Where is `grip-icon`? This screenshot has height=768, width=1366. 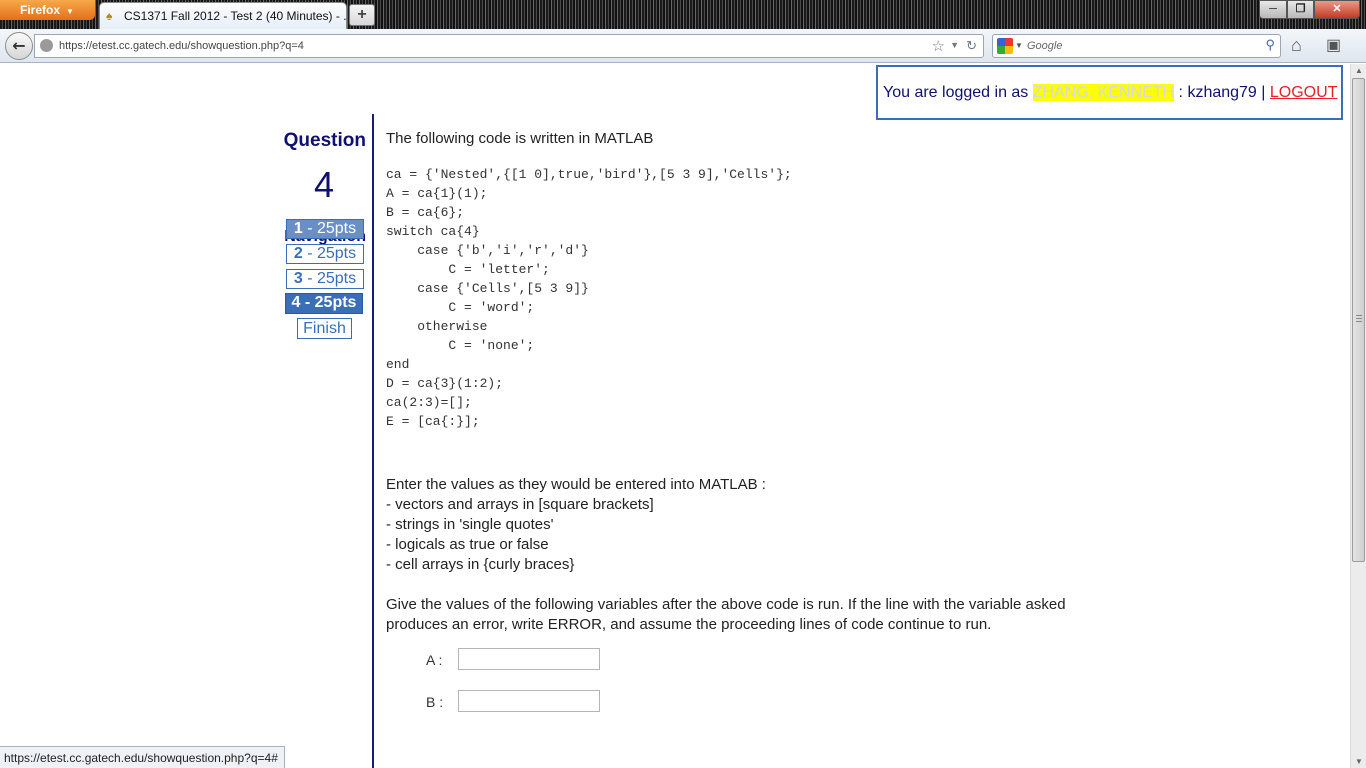
grip-icon is located at coordinates (1359, 319).